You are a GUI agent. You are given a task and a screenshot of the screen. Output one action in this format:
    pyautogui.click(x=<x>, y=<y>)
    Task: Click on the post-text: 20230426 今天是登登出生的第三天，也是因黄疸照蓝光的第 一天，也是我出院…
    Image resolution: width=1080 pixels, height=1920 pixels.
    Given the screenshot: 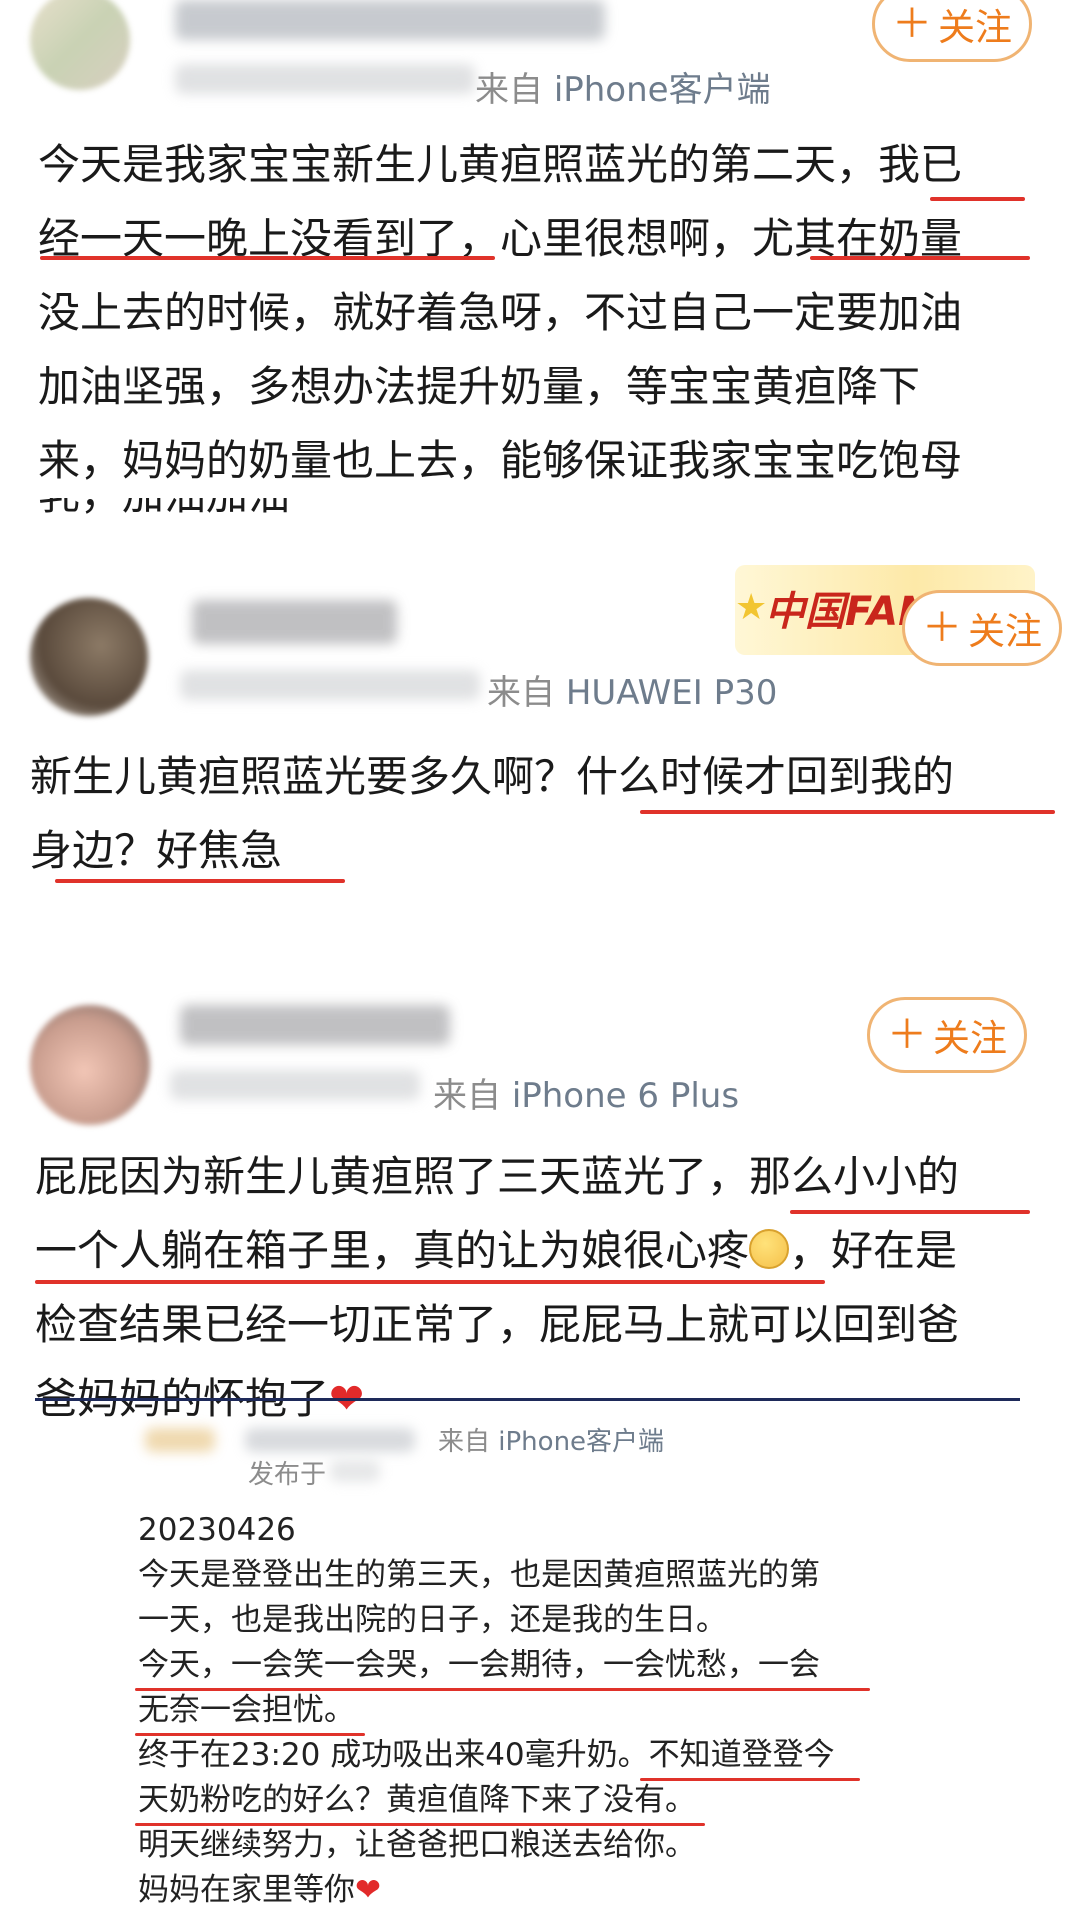 What is the action you would take?
    pyautogui.click(x=486, y=1710)
    